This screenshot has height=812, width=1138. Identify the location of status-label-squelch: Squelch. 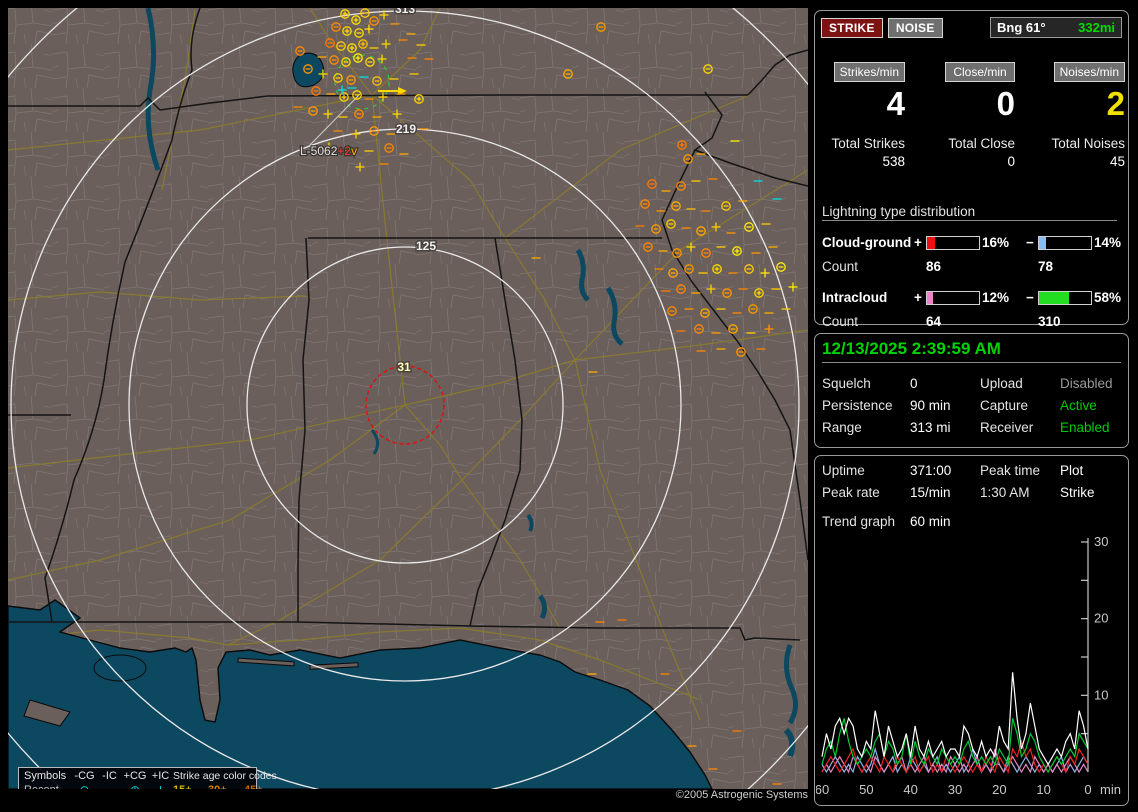
(846, 383).